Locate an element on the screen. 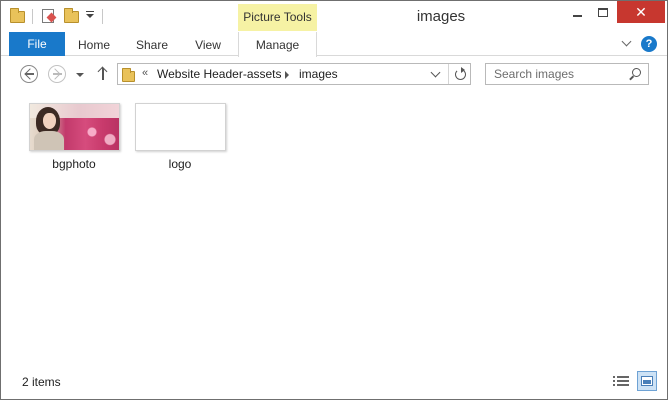 The image size is (668, 400). maximize-icon is located at coordinates (603, 12).